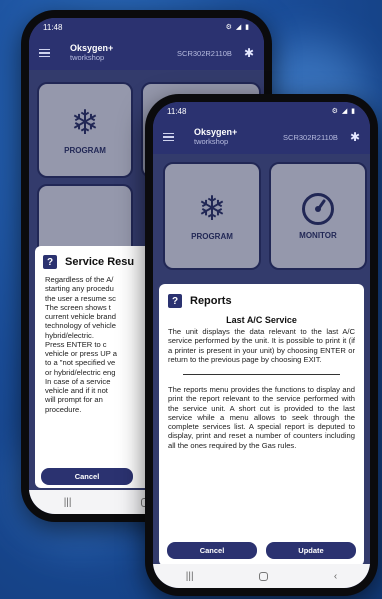 The image size is (382, 599). I want to click on update-button: Update, so click(311, 550).